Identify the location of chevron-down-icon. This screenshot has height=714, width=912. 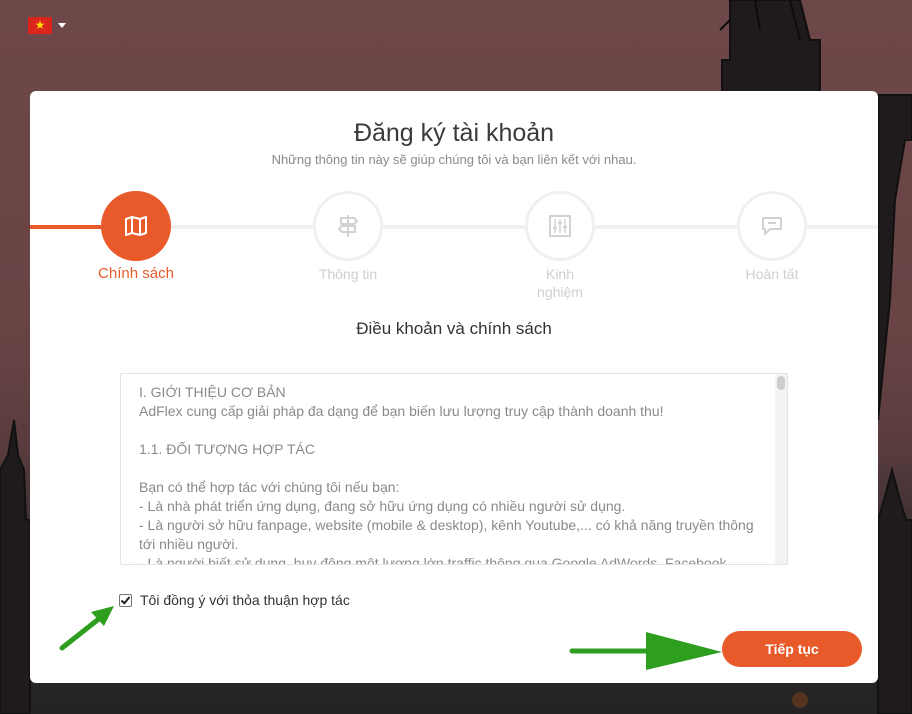
(62, 25).